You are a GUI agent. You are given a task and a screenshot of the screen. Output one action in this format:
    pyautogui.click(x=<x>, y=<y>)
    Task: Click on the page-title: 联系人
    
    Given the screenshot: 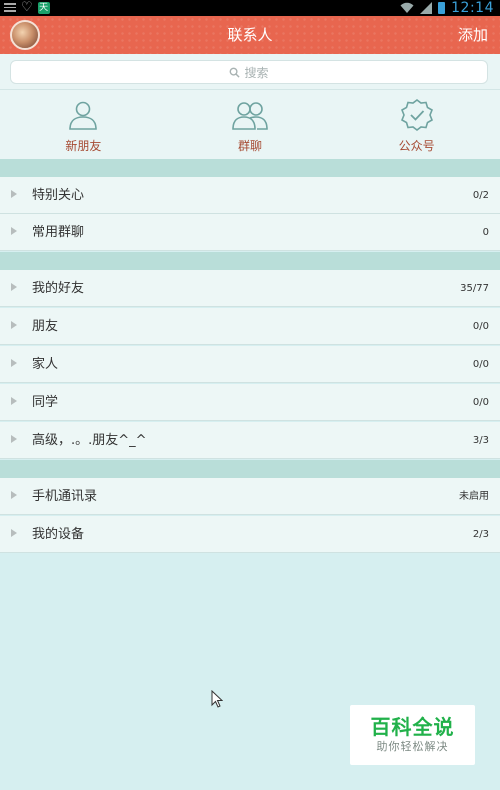 What is the action you would take?
    pyautogui.click(x=250, y=35)
    